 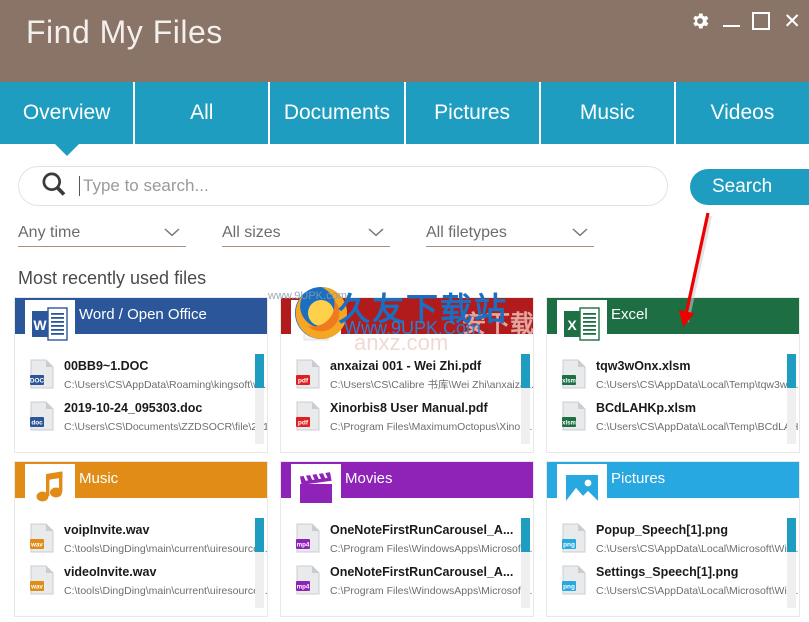 I want to click on tab-label: Pictures, so click(x=472, y=112).